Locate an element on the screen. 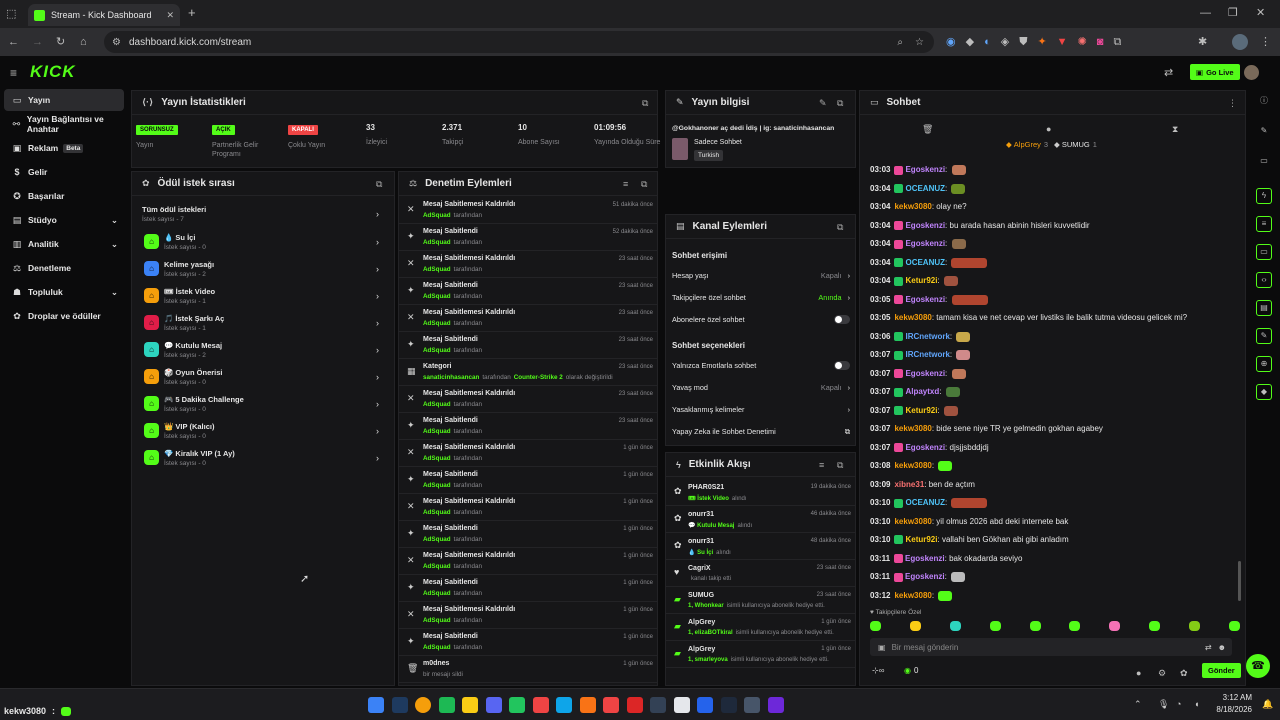 The width and height of the screenshot is (1280, 720). sidebar-item: ✿ Droplar ve ödüller is located at coordinates (64, 316).